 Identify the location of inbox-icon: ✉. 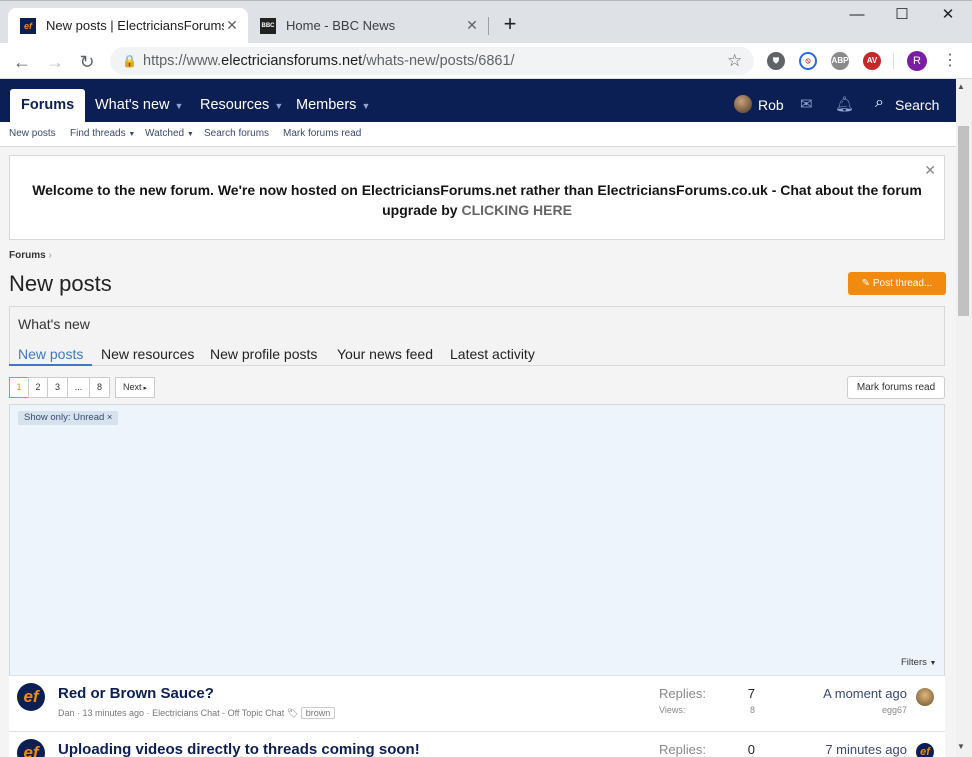
(806, 104).